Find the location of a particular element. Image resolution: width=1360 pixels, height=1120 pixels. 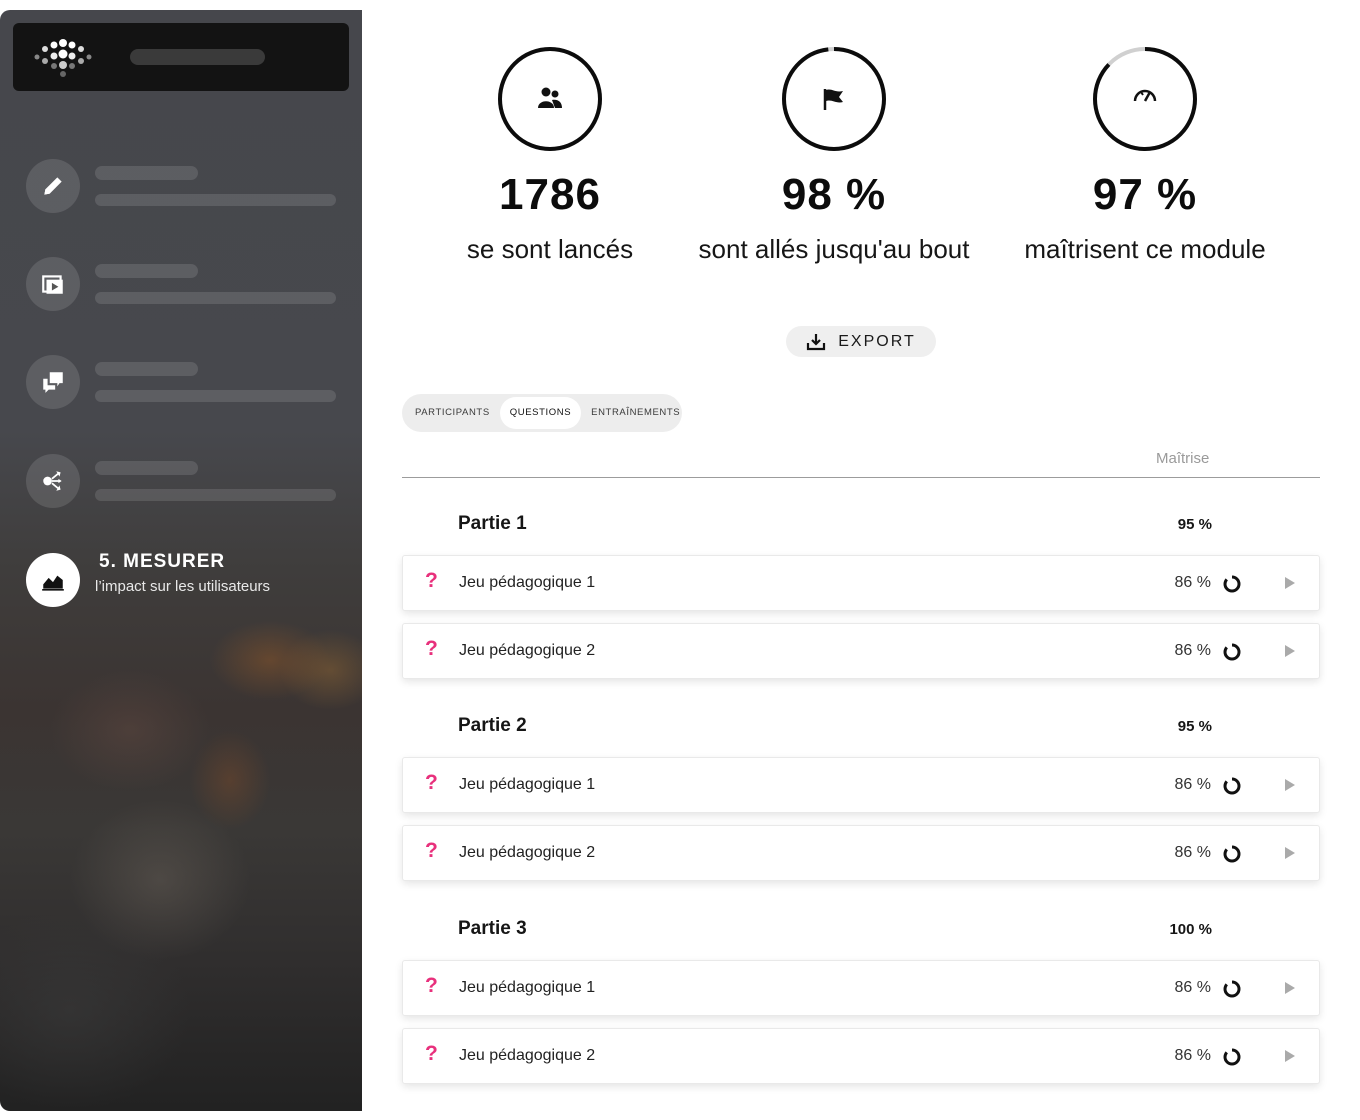

download-icon is located at coordinates (816, 341).